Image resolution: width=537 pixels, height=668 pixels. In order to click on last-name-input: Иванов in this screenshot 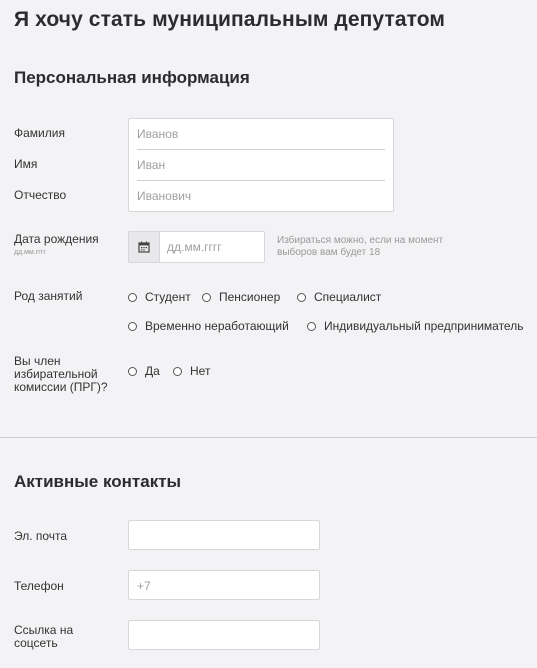, I will do `click(261, 134)`.